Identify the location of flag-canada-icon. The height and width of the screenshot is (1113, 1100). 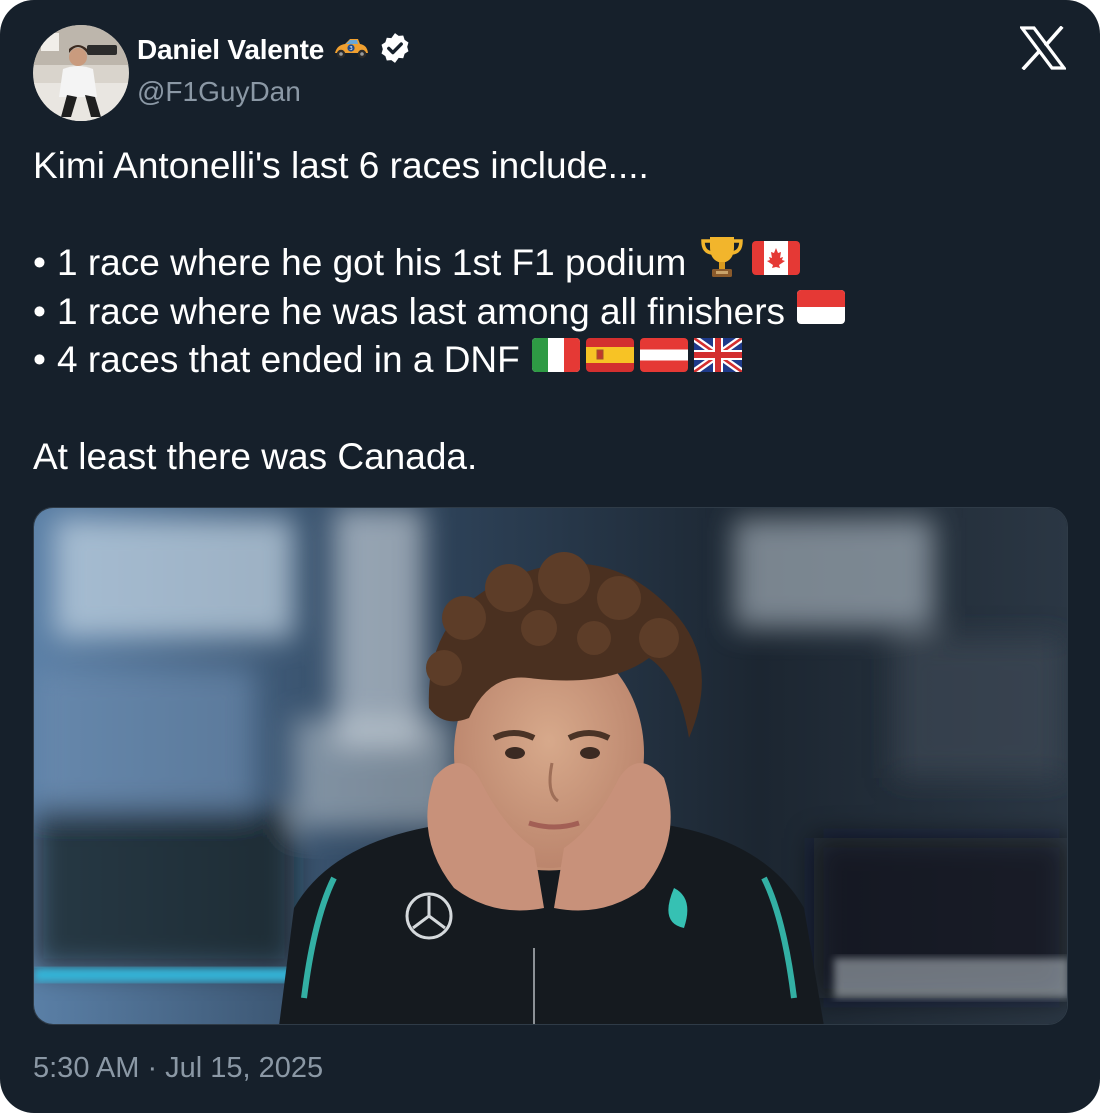
(776, 263).